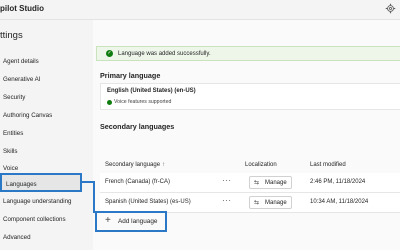 The height and width of the screenshot is (250, 400). What do you see at coordinates (248, 53) in the screenshot?
I see `success-toast: ✓ Language was added successfully.` at bounding box center [248, 53].